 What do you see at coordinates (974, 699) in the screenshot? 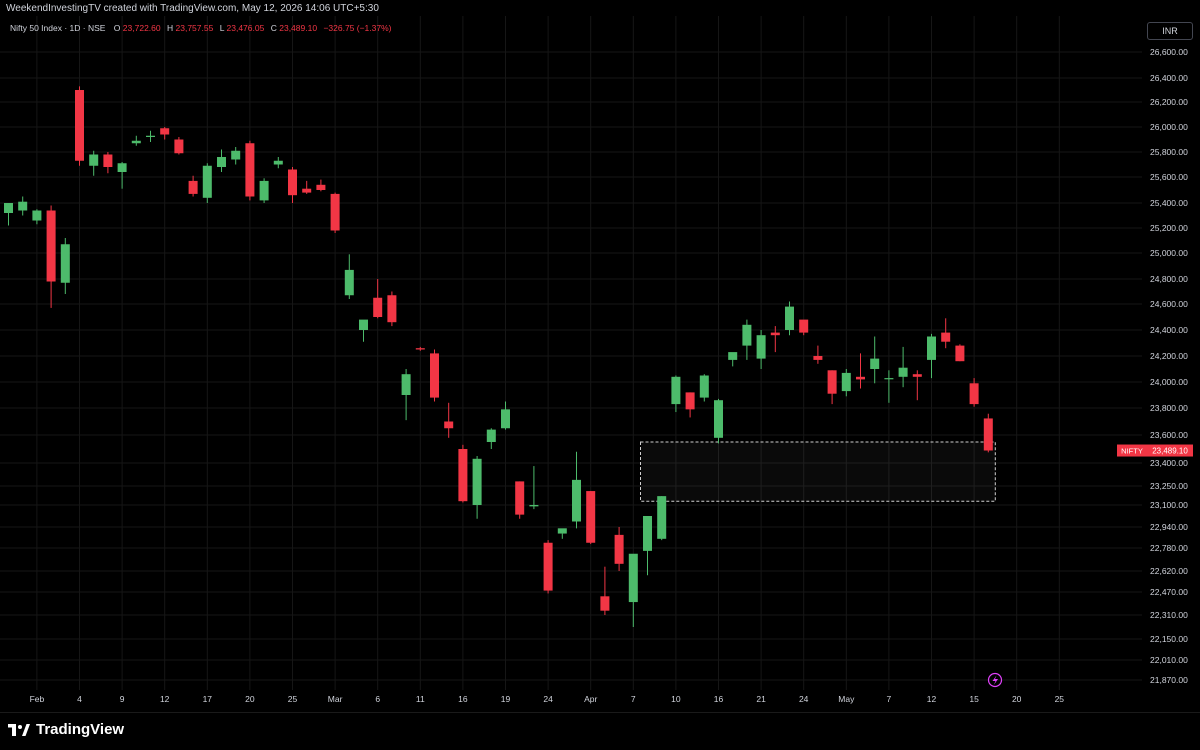
I see `time-tick-label: 15` at bounding box center [974, 699].